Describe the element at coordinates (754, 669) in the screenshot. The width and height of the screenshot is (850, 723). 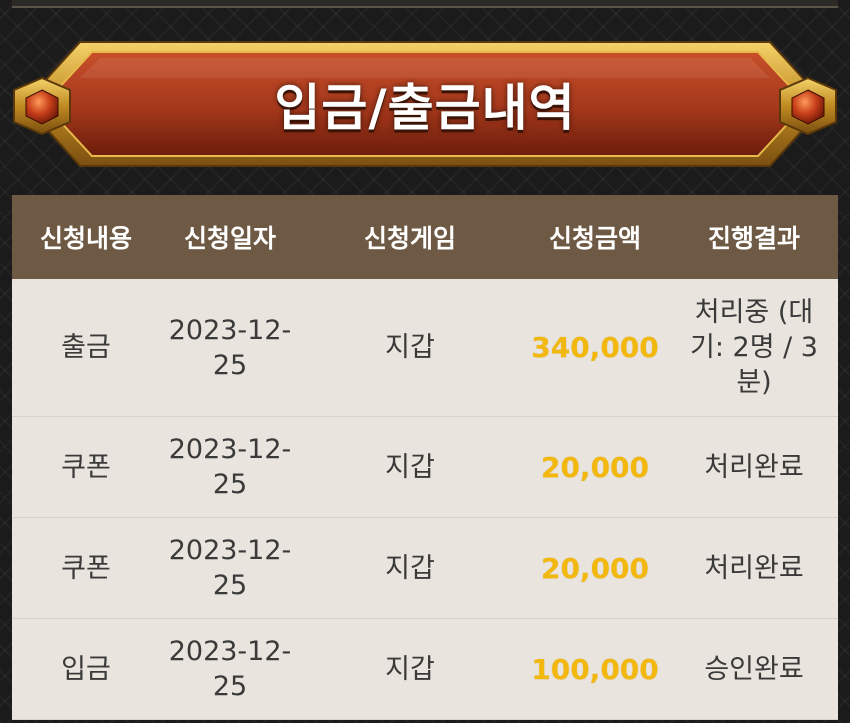
I see `cell-status: 승인완료` at that location.